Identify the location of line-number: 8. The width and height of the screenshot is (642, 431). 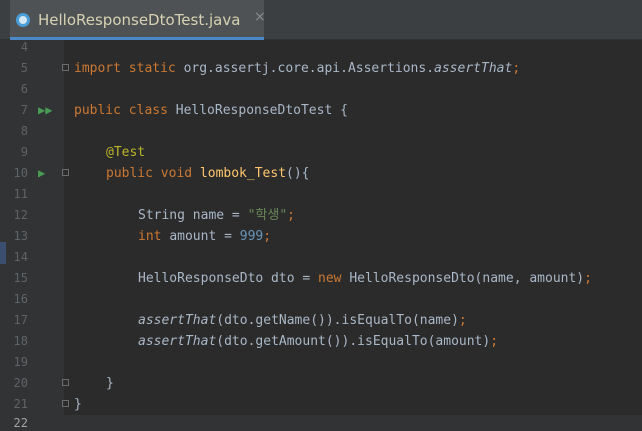
(24, 131).